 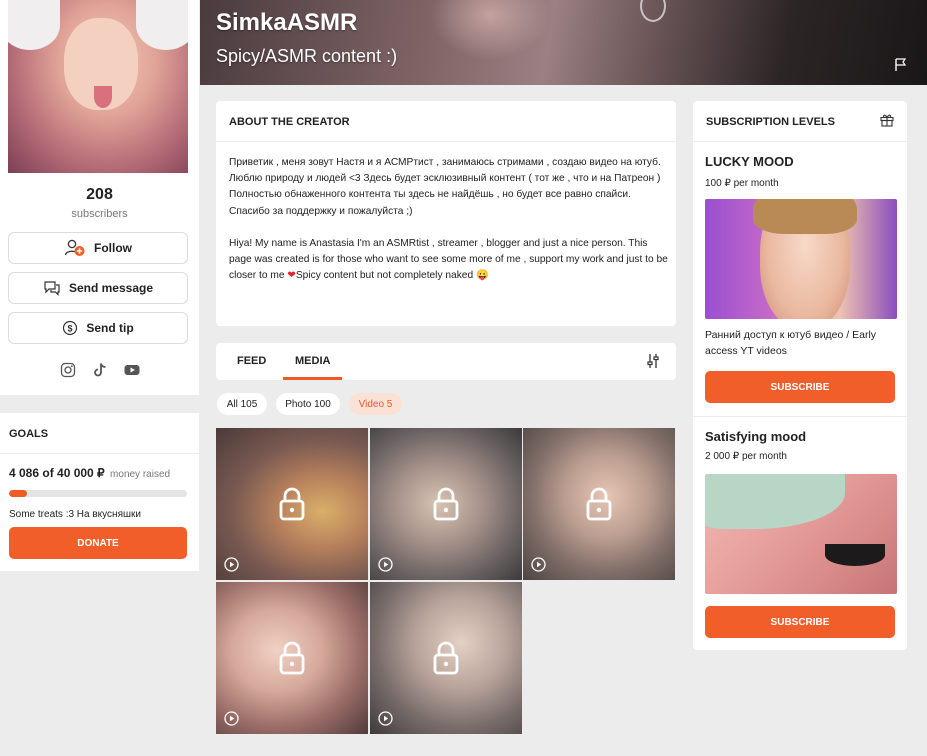 I want to click on about-en-tail: Spicy content but not completely naked, so click(x=384, y=276).